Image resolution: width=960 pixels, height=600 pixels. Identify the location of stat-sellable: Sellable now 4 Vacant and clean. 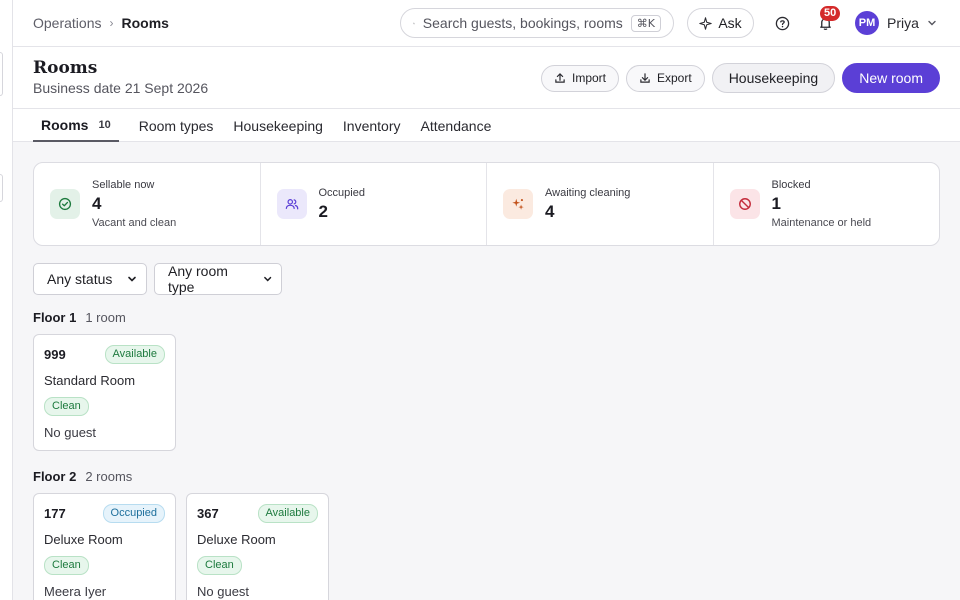
(147, 204).